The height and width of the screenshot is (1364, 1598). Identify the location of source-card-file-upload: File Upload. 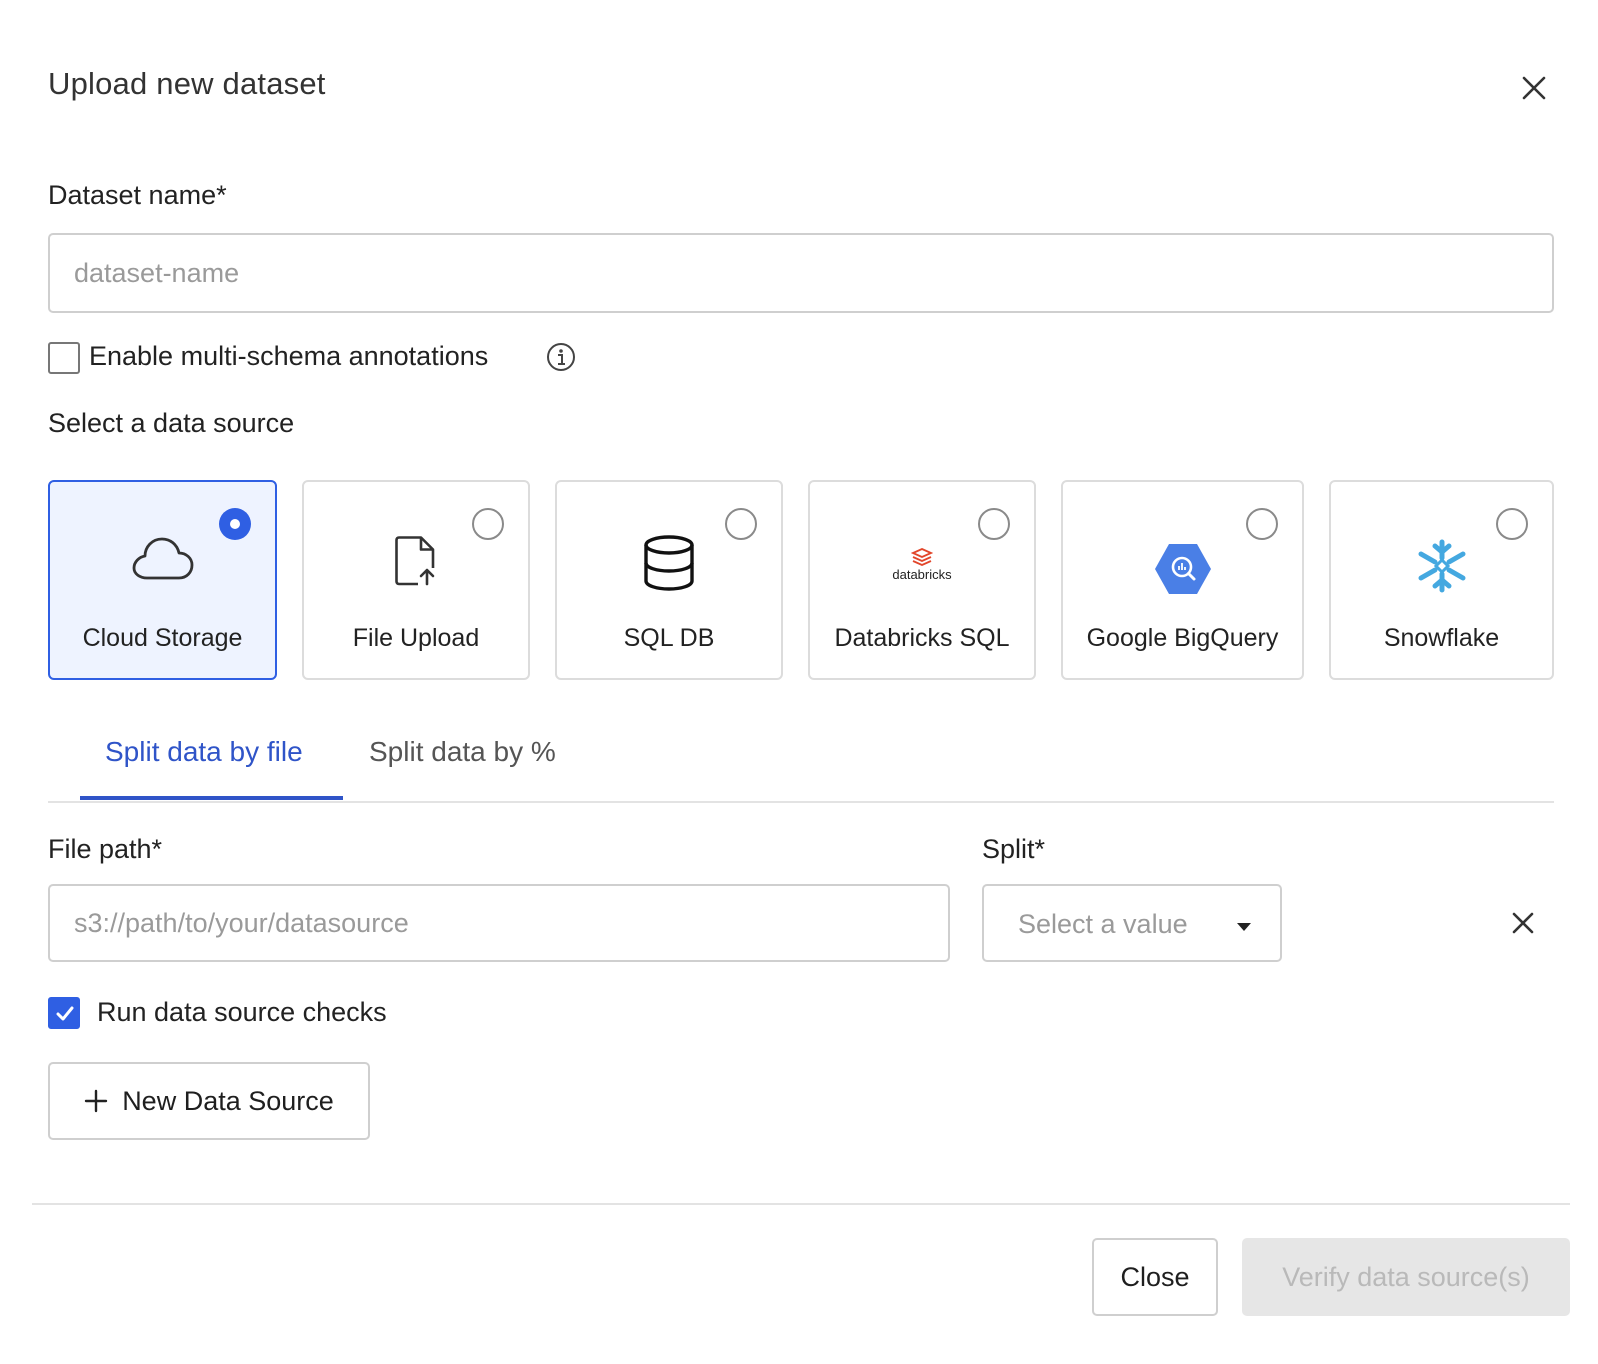
(416, 580).